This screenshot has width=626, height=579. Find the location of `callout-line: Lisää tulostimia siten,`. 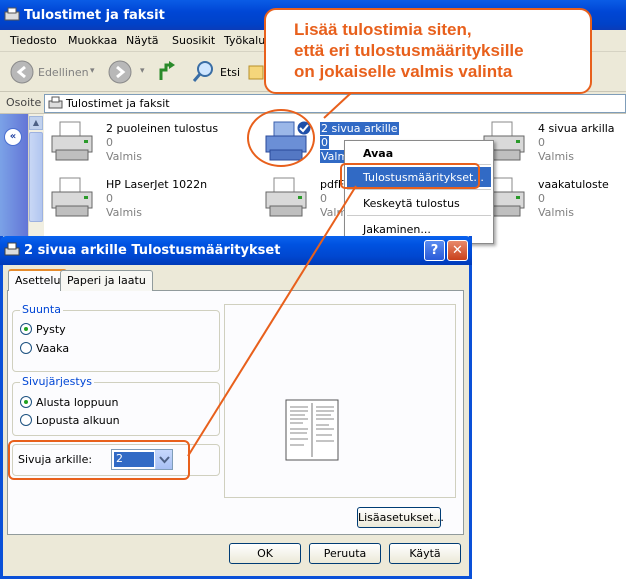

callout-line: Lisää tulostimia siten, is located at coordinates (383, 29).